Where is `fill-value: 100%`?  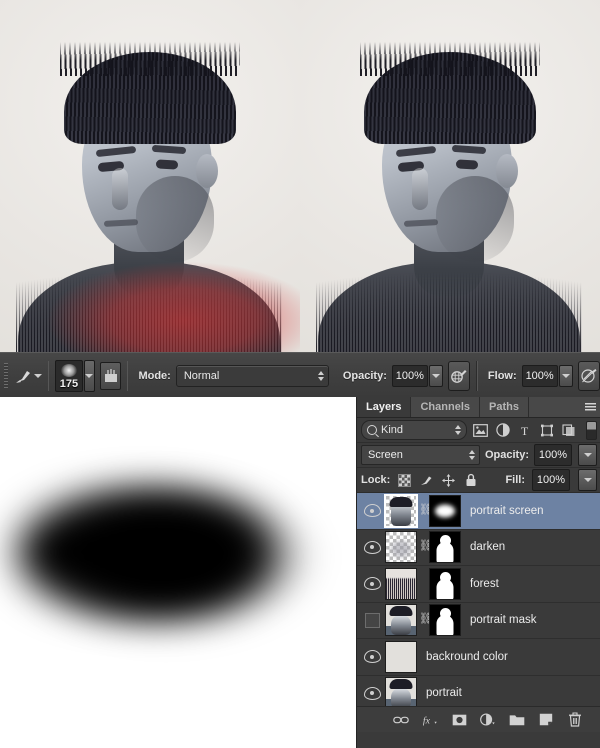
fill-value: 100% is located at coordinates (551, 480).